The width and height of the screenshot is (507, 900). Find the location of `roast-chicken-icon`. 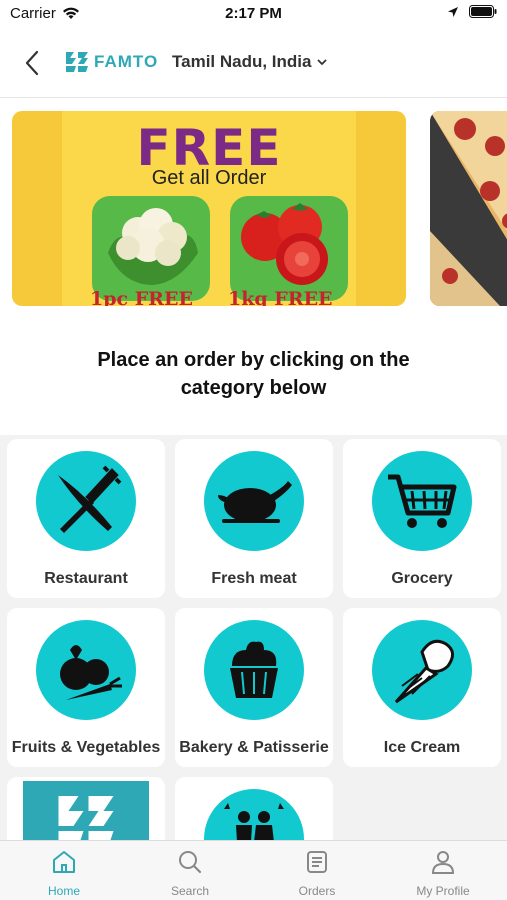

roast-chicken-icon is located at coordinates (255, 502).